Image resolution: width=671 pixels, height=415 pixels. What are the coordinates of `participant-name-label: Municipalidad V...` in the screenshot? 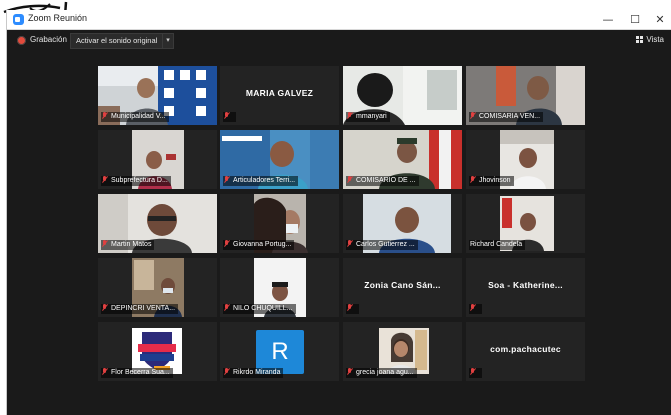 It's located at (135, 117).